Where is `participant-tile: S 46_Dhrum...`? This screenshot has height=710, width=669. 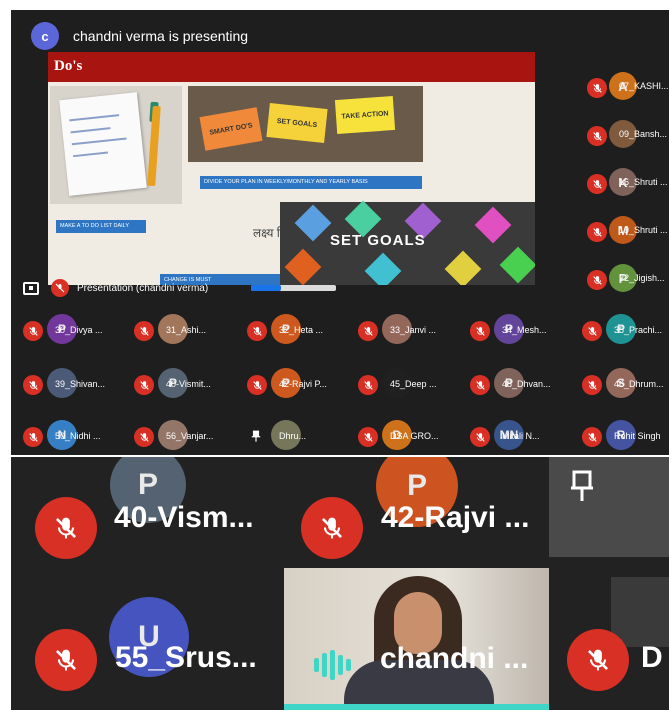 participant-tile: S 46_Dhrum... is located at coordinates (623, 384).